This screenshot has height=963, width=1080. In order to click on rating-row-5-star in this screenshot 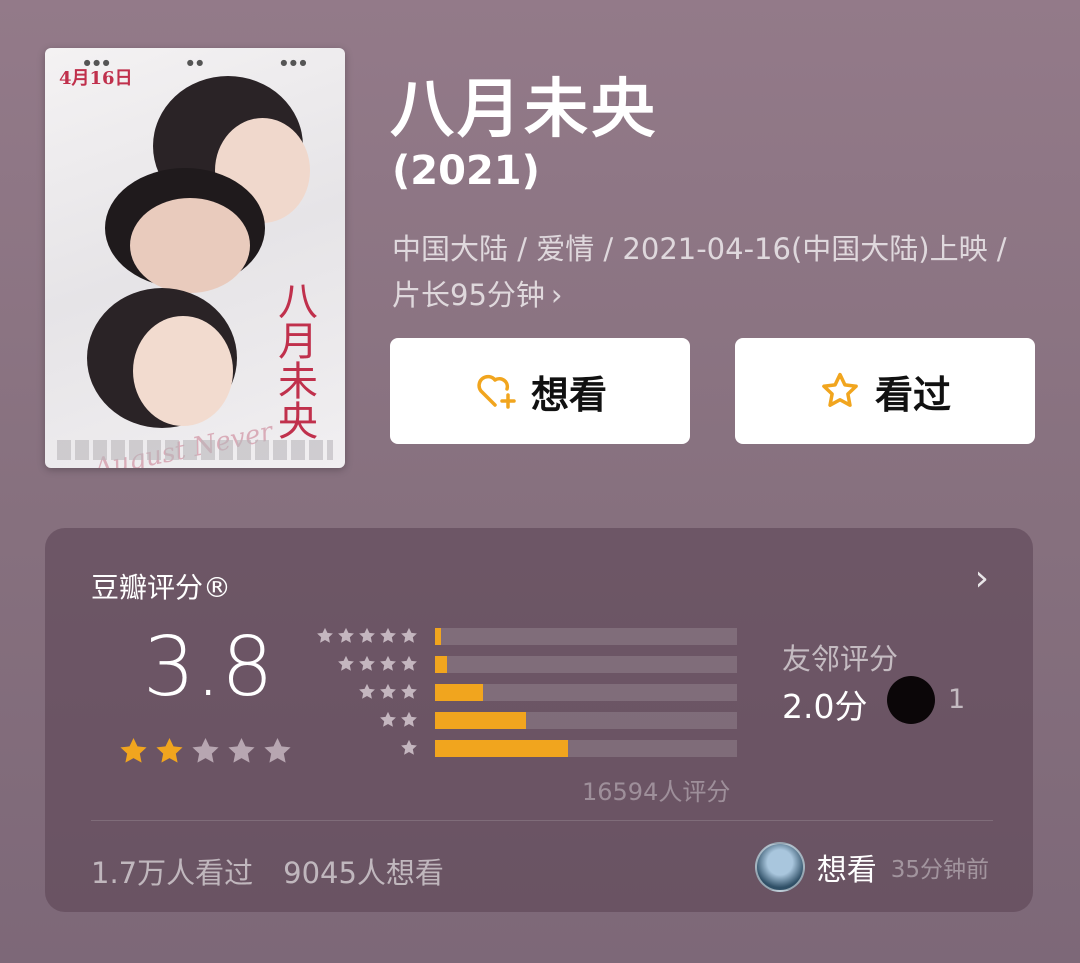, I will do `click(525, 637)`.